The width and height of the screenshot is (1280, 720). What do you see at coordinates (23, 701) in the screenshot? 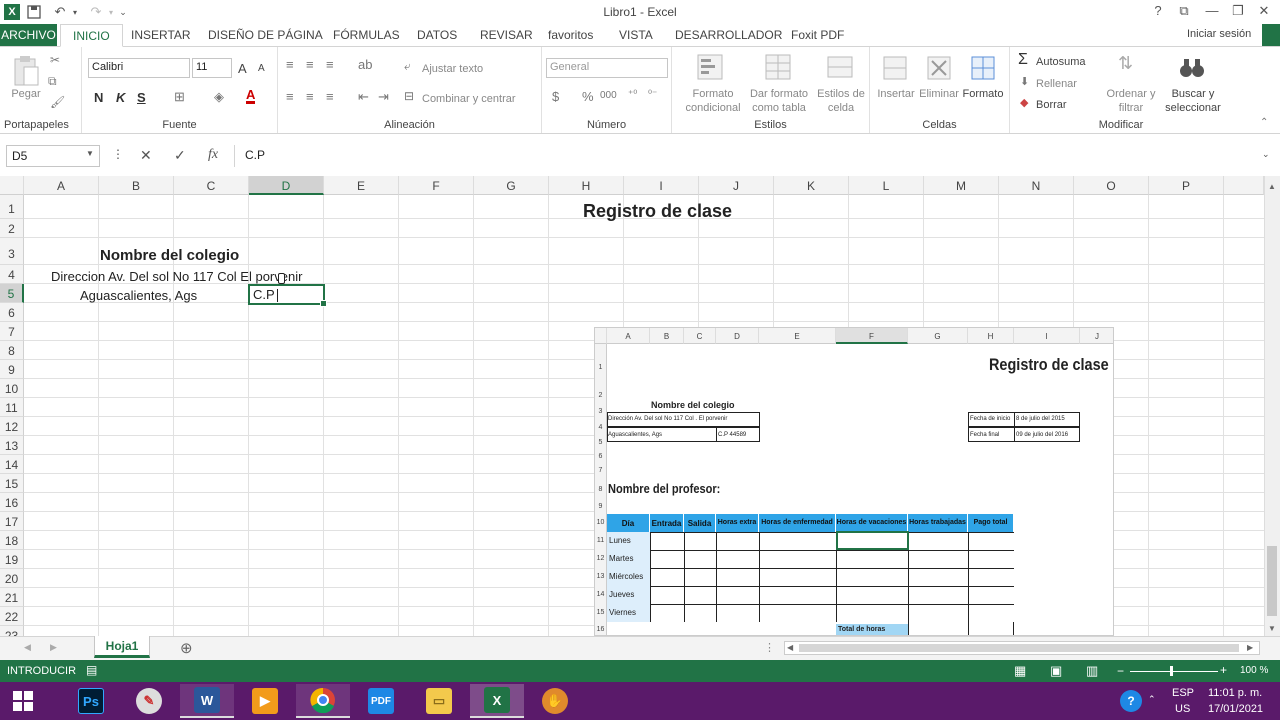
I see `start-button` at bounding box center [23, 701].